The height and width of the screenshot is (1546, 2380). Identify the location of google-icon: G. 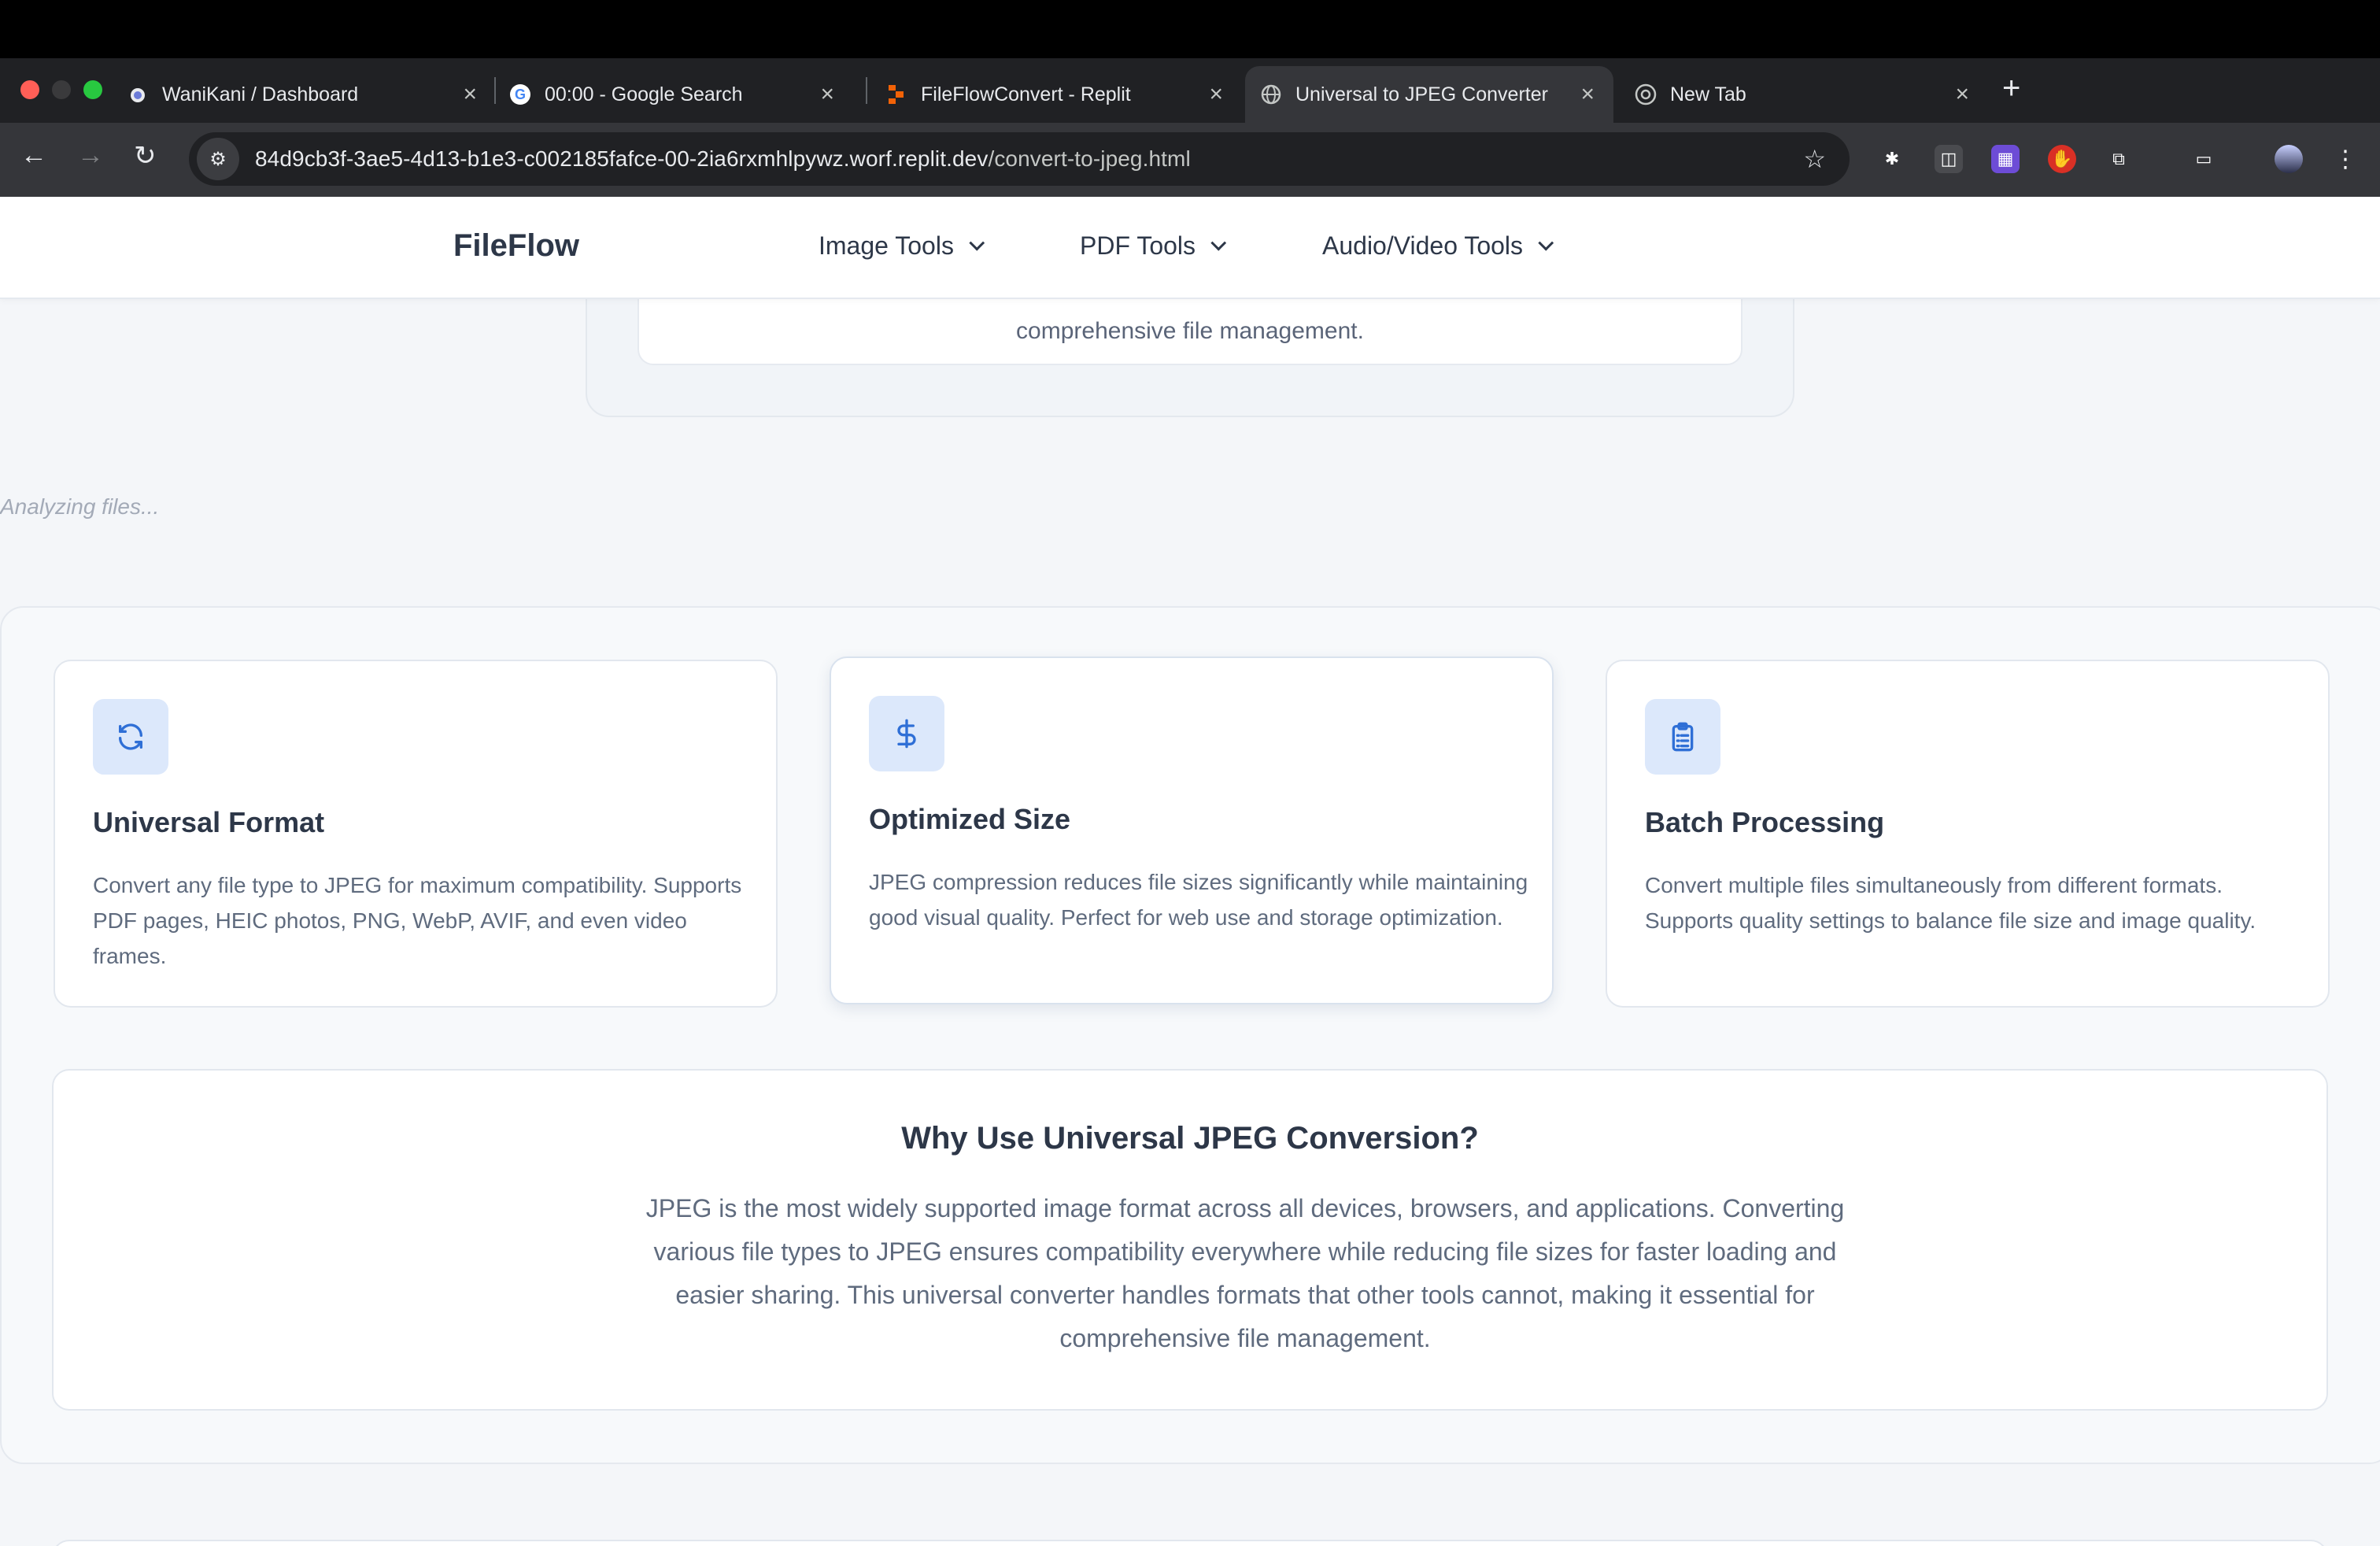
(520, 95).